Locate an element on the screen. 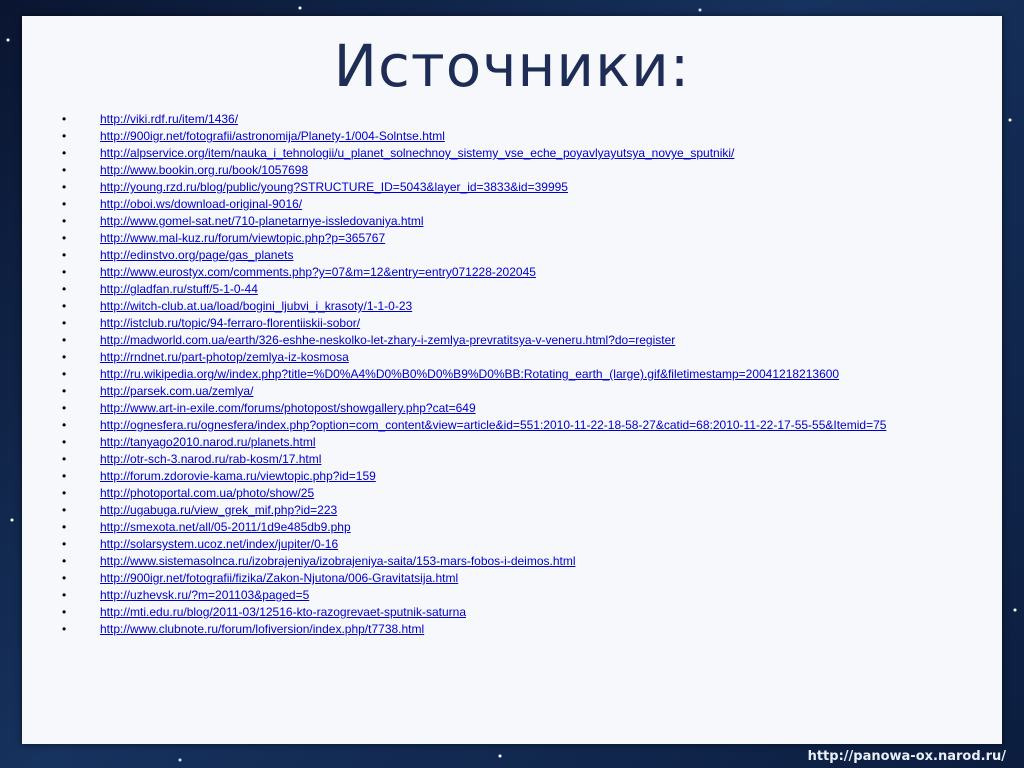 The height and width of the screenshot is (768, 1024). slide-title: Источники: is located at coordinates (512, 66).